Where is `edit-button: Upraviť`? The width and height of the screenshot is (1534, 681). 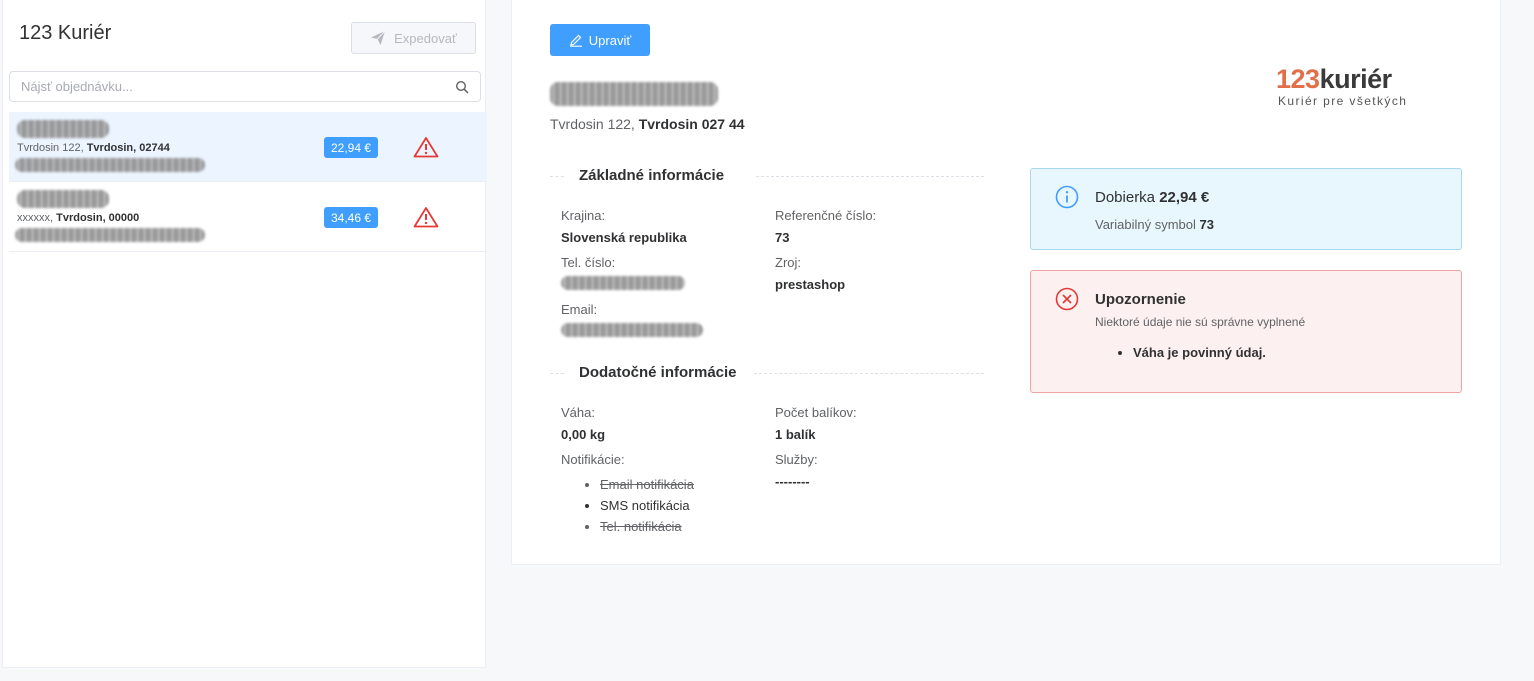
edit-button: Upraviť is located at coordinates (600, 40).